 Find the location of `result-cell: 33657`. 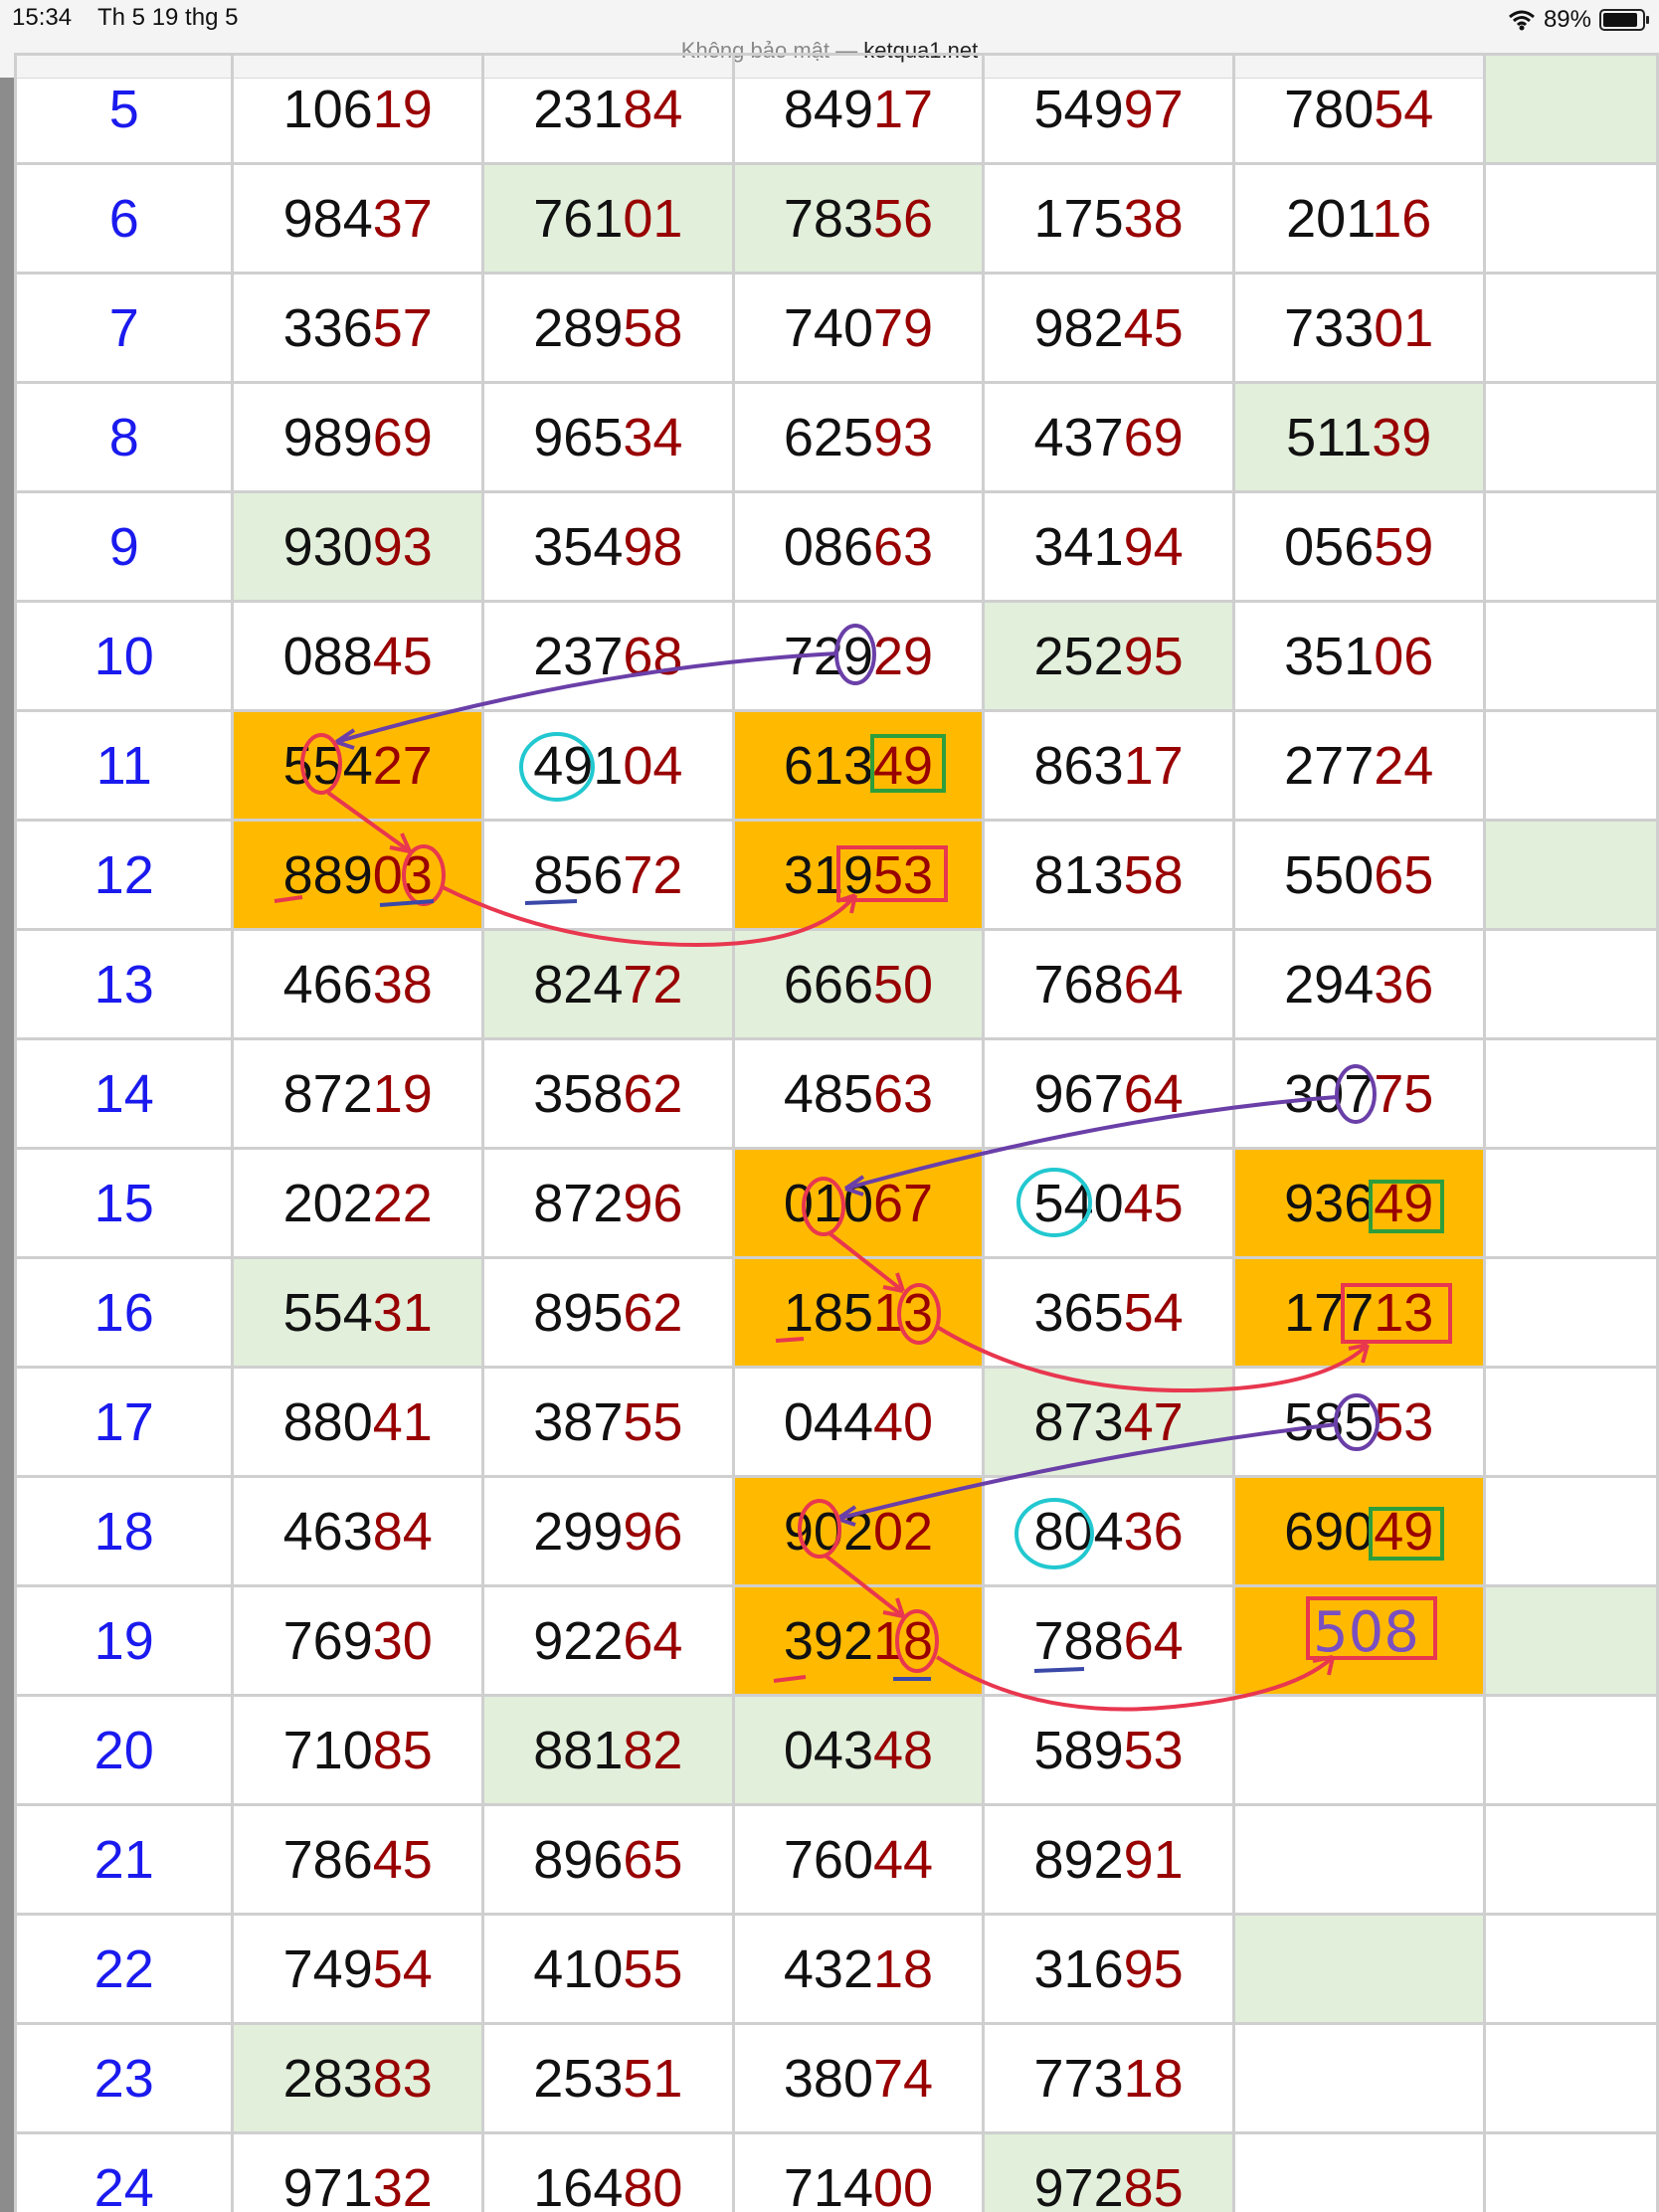

result-cell: 33657 is located at coordinates (358, 328).